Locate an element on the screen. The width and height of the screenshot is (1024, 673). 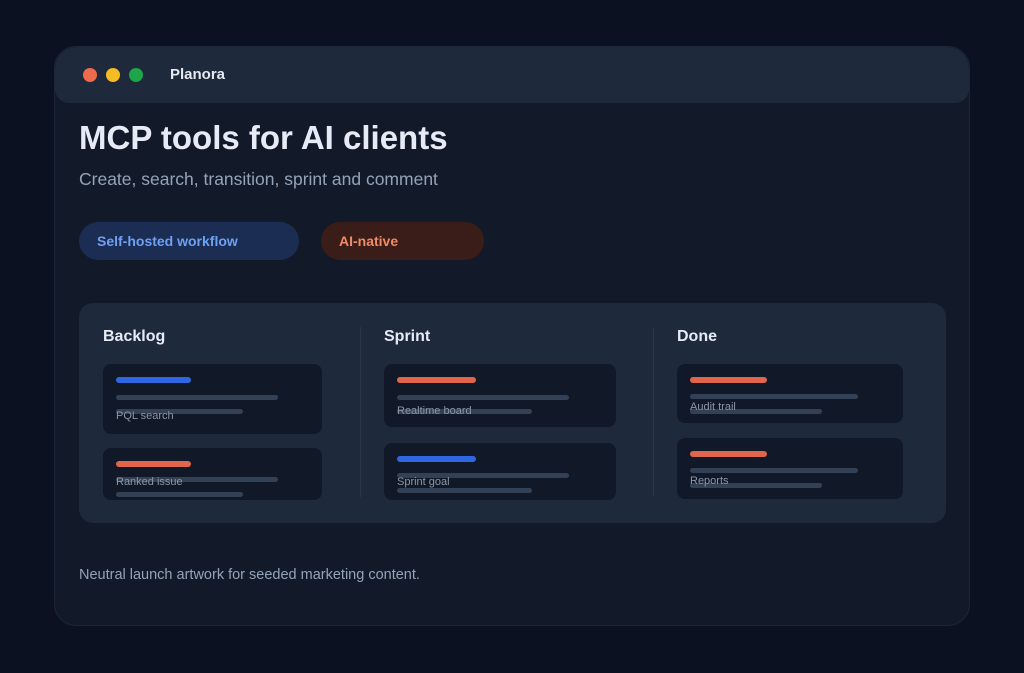
card-label: Realtime board is located at coordinates (434, 411).